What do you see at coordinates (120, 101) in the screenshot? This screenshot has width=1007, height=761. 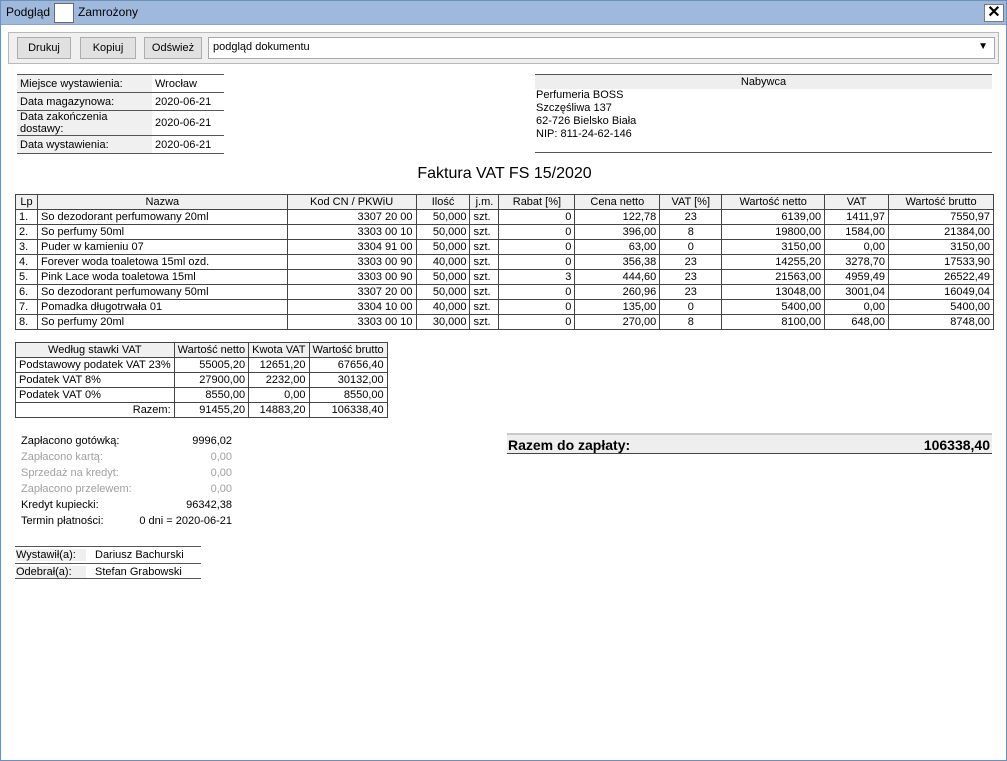 I see `info-row: Data magazynowa: 2020-06-21` at bounding box center [120, 101].